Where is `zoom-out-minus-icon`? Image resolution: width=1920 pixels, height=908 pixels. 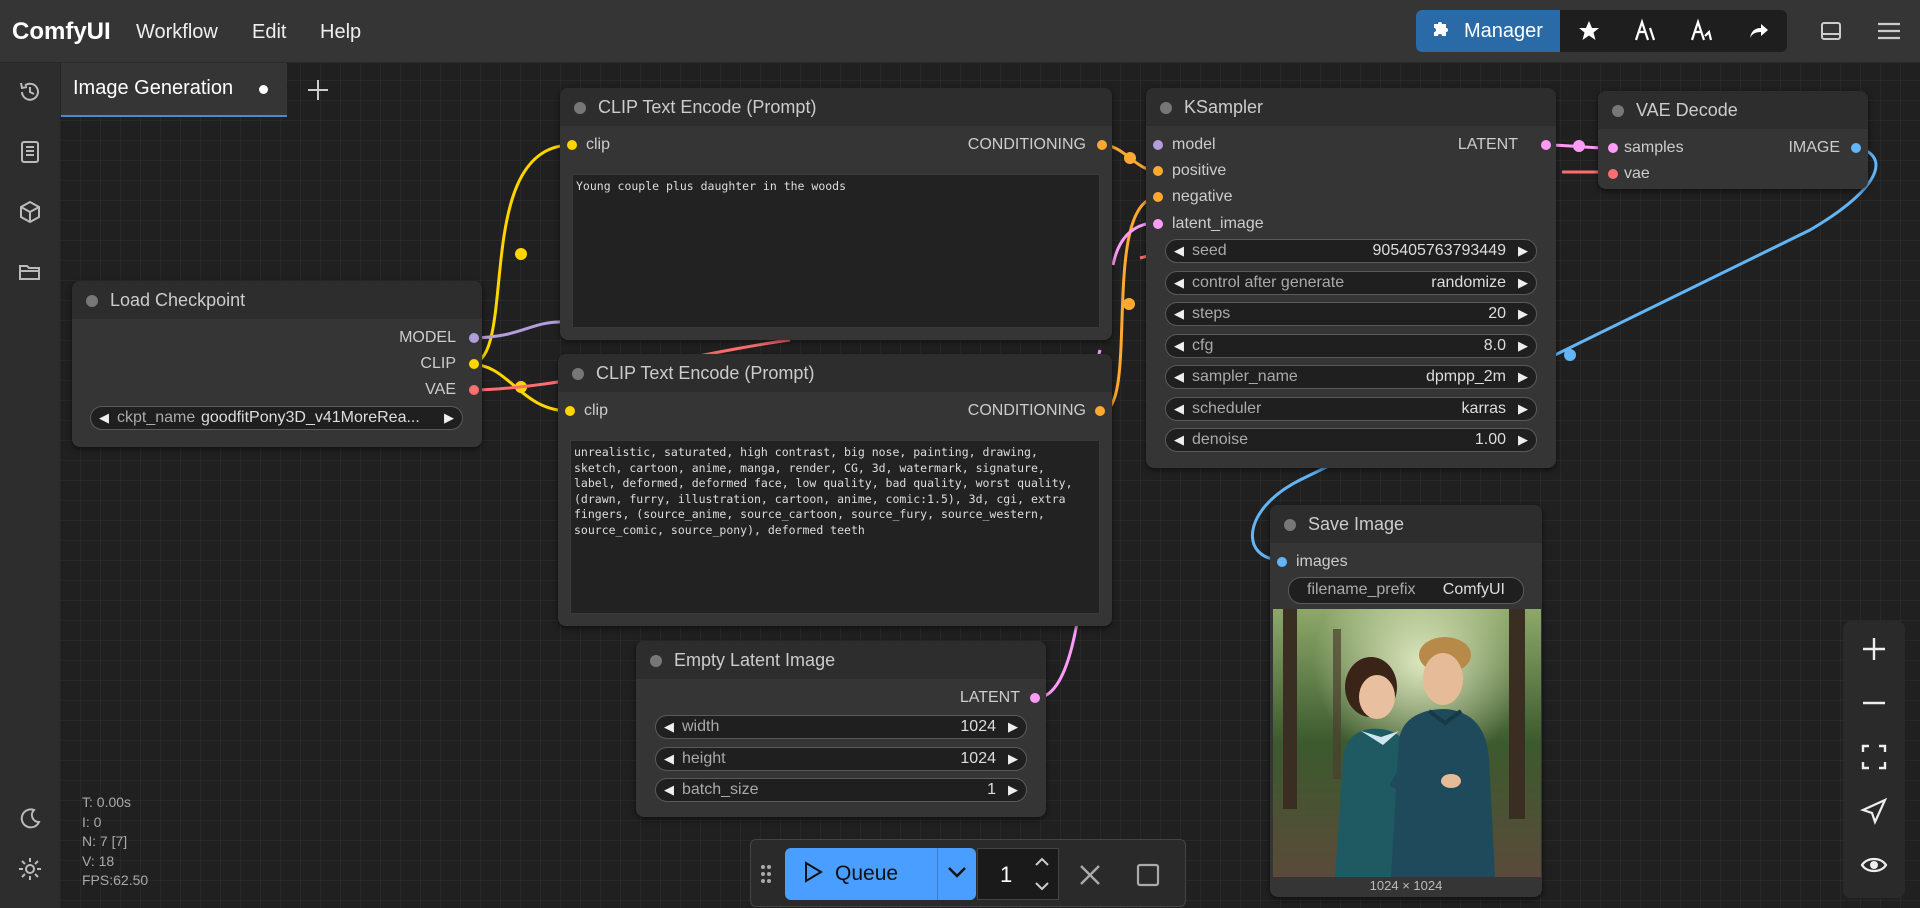
zoom-out-minus-icon is located at coordinates (1874, 703).